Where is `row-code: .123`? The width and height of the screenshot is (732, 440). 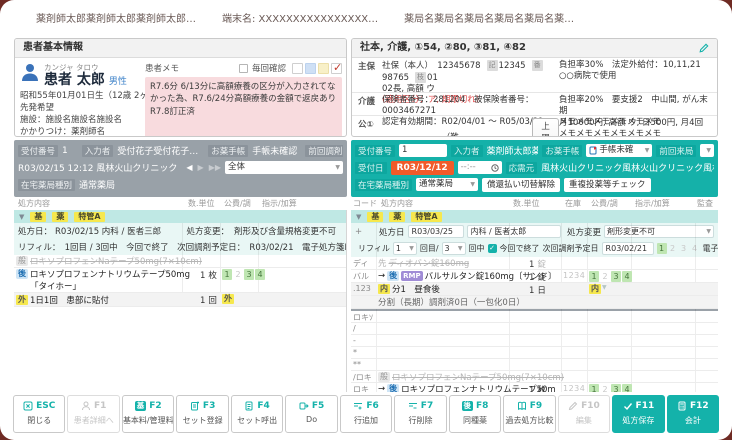
row-code: .123 is located at coordinates (362, 288).